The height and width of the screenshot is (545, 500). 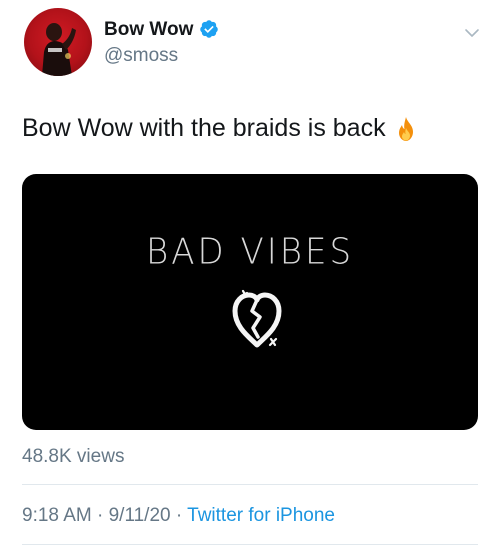 I want to click on tweet-text: Bow Wow with the braids is back, so click(x=220, y=128).